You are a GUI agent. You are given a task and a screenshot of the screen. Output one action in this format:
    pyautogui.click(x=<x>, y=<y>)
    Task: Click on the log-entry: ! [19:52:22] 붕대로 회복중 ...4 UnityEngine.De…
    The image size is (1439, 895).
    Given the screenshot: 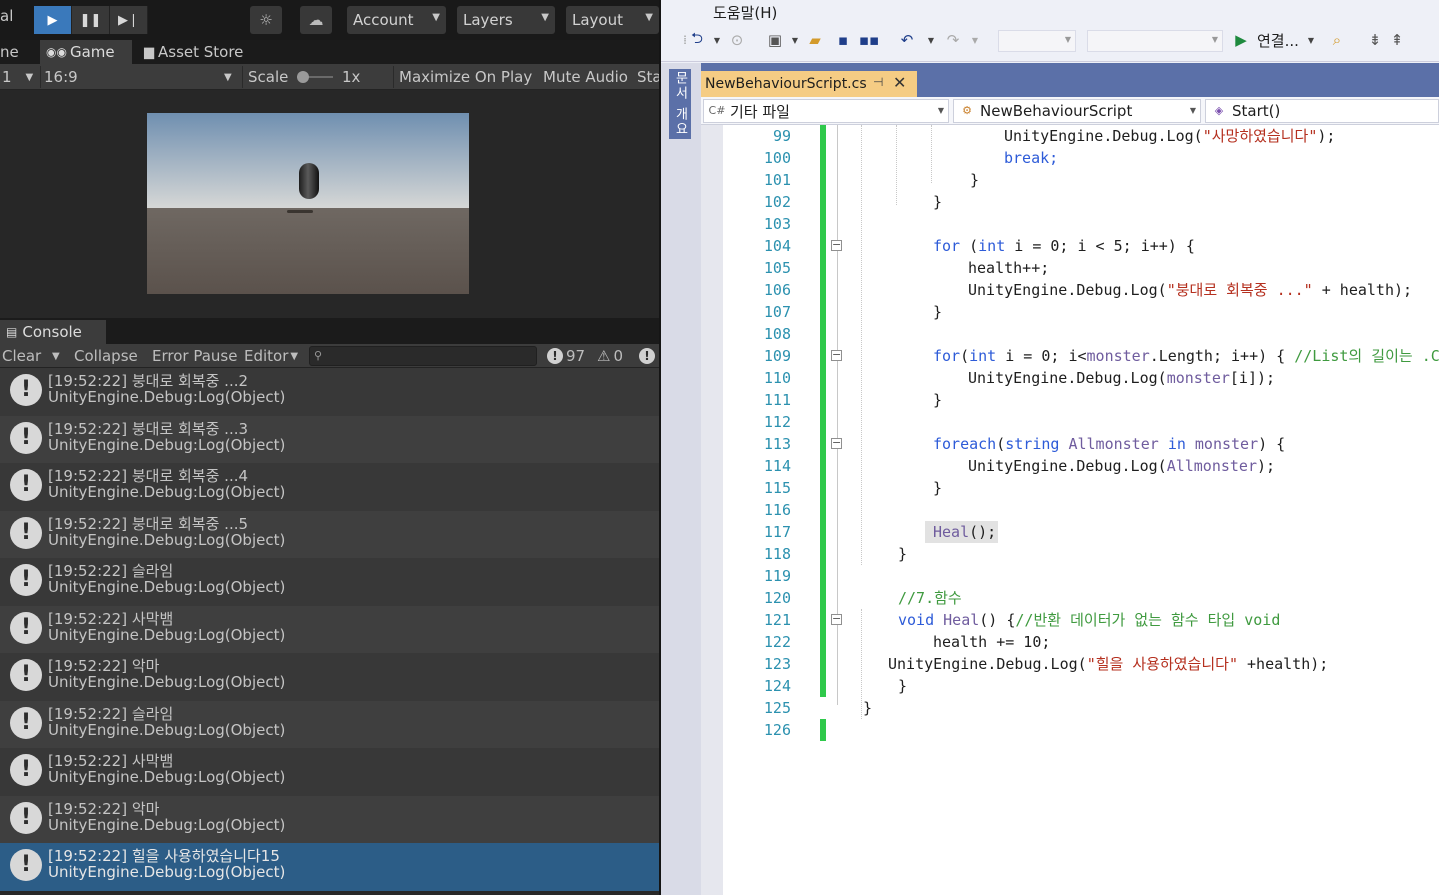 What is the action you would take?
    pyautogui.click(x=329, y=487)
    